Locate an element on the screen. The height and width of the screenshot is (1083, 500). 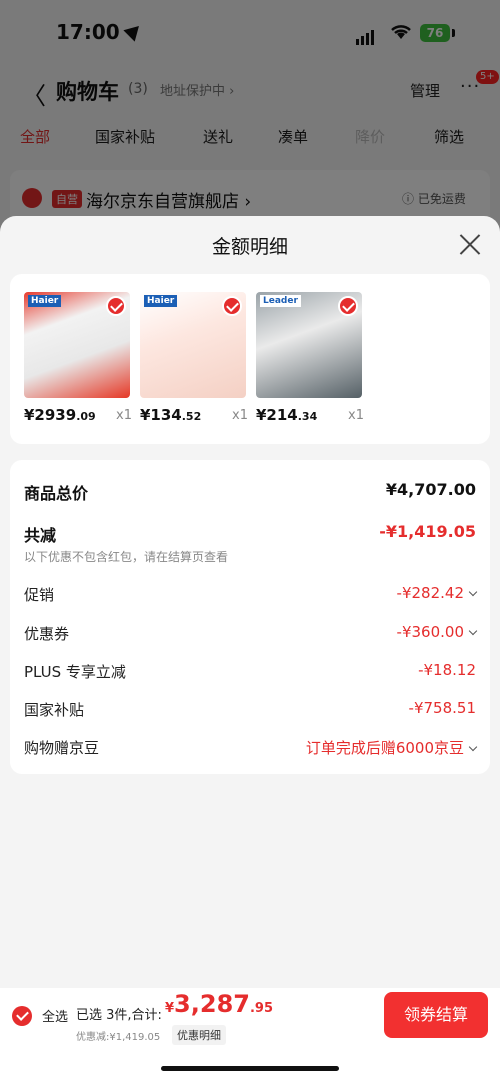
discount-detail-button: 优惠明细 is located at coordinates (199, 1035).